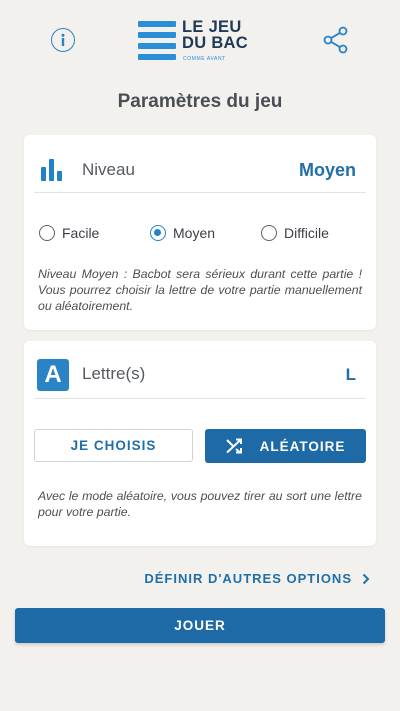  What do you see at coordinates (113, 445) in the screenshot?
I see `choose-letter-button: JE CHOISIS` at bounding box center [113, 445].